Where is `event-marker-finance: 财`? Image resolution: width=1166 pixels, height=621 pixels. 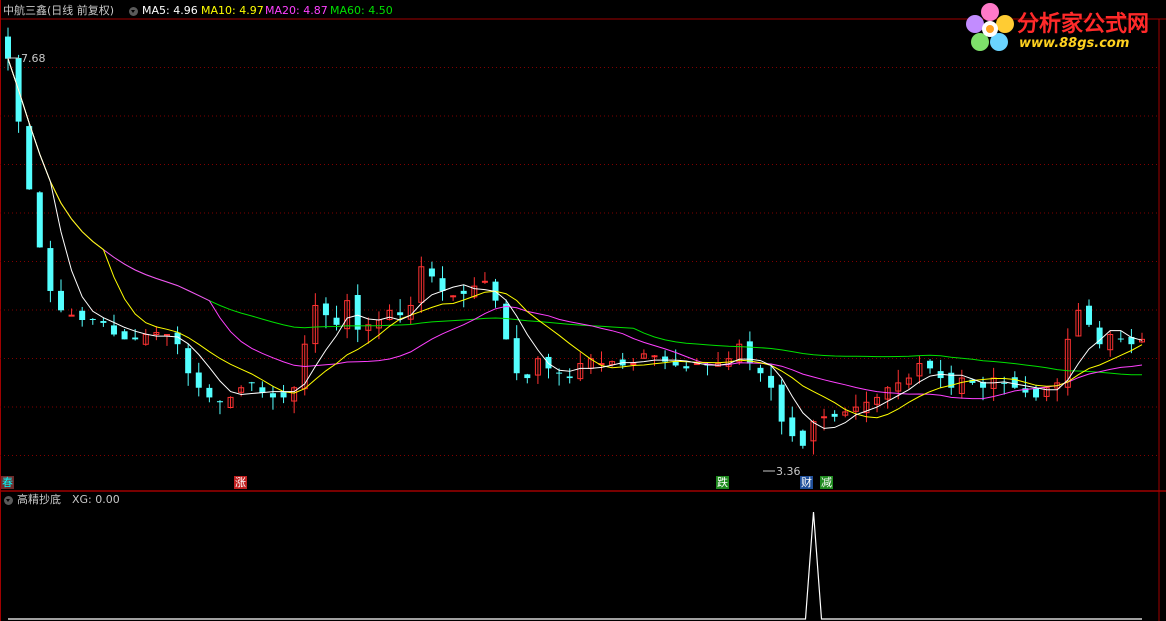 event-marker-finance: 财 is located at coordinates (806, 482).